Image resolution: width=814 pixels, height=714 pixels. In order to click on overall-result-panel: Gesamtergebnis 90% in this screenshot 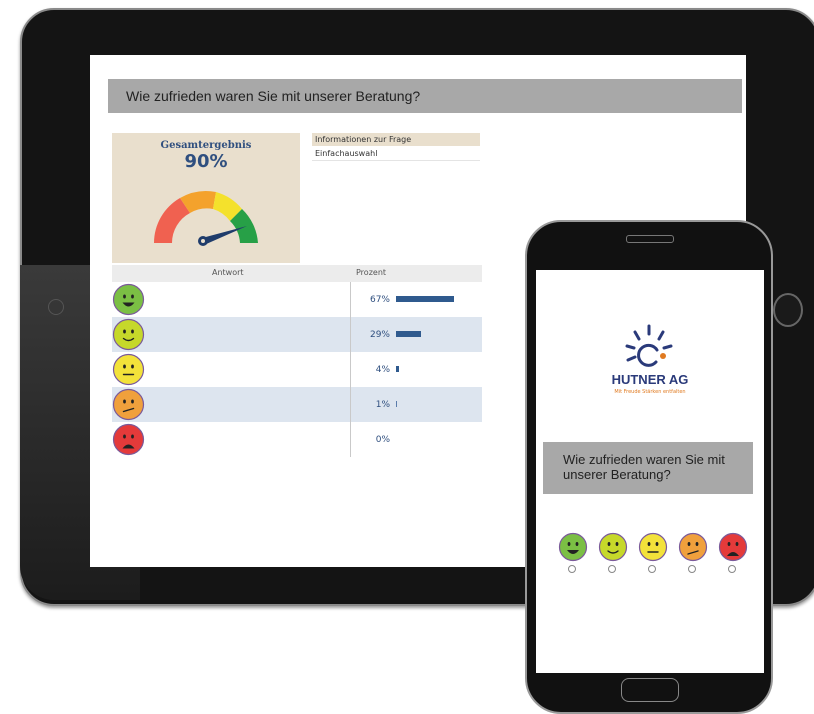, I will do `click(206, 198)`.